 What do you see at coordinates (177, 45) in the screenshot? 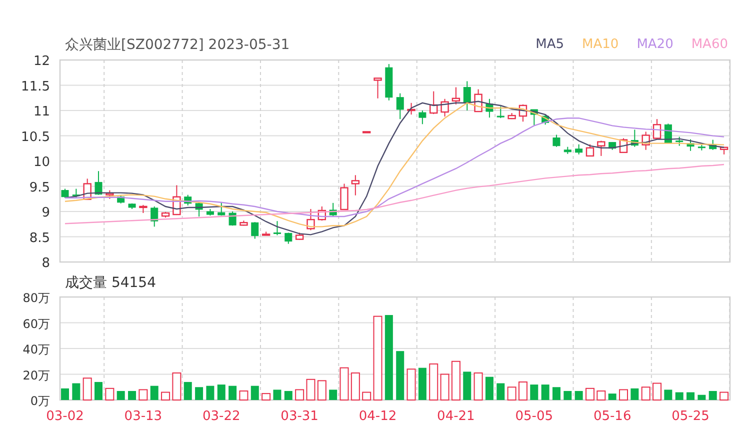
I see `chart-title: 众兴菌业[SZ002772] 2023-05-31` at bounding box center [177, 45].